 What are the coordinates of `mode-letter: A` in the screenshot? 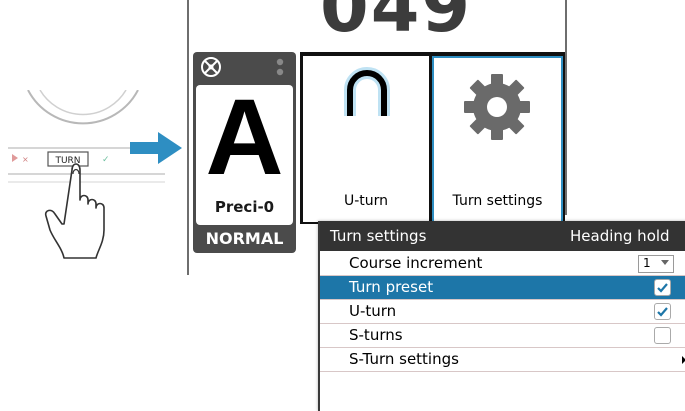 It's located at (244, 136).